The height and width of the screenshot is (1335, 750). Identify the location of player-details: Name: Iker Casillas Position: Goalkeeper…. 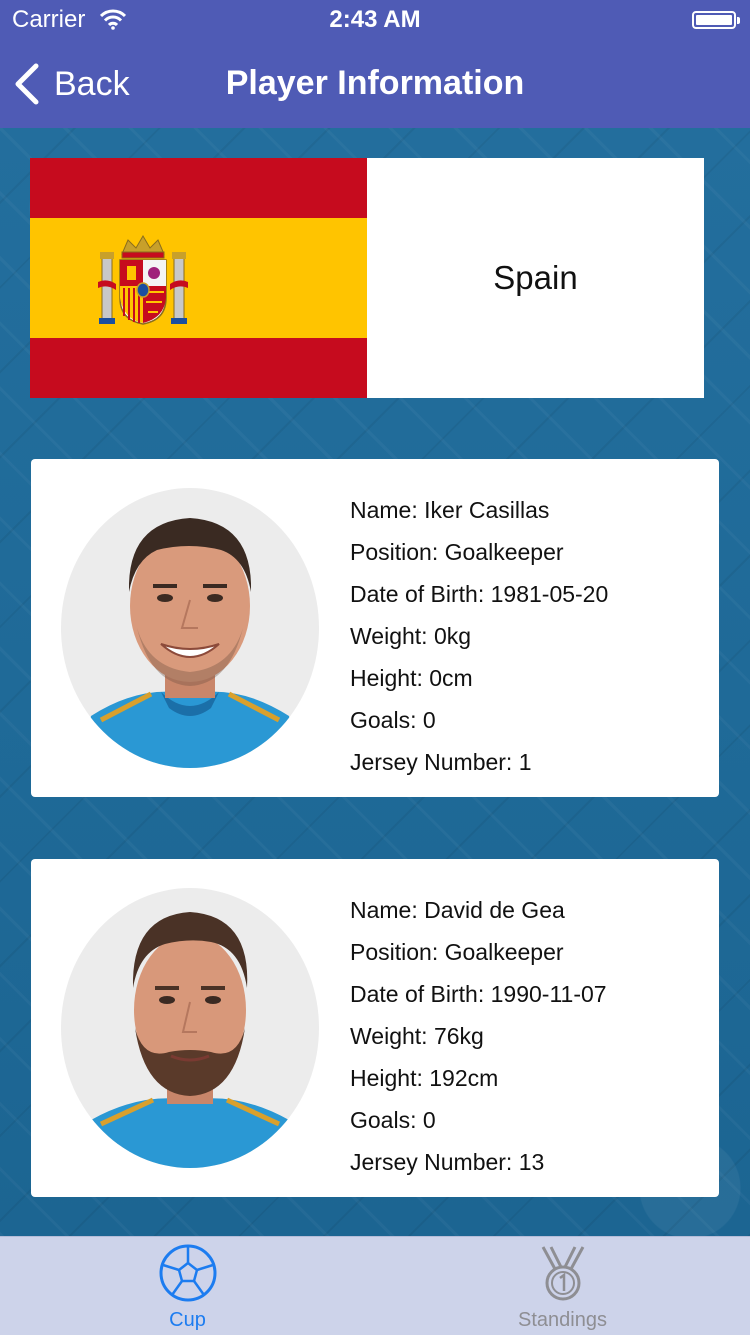
(479, 640).